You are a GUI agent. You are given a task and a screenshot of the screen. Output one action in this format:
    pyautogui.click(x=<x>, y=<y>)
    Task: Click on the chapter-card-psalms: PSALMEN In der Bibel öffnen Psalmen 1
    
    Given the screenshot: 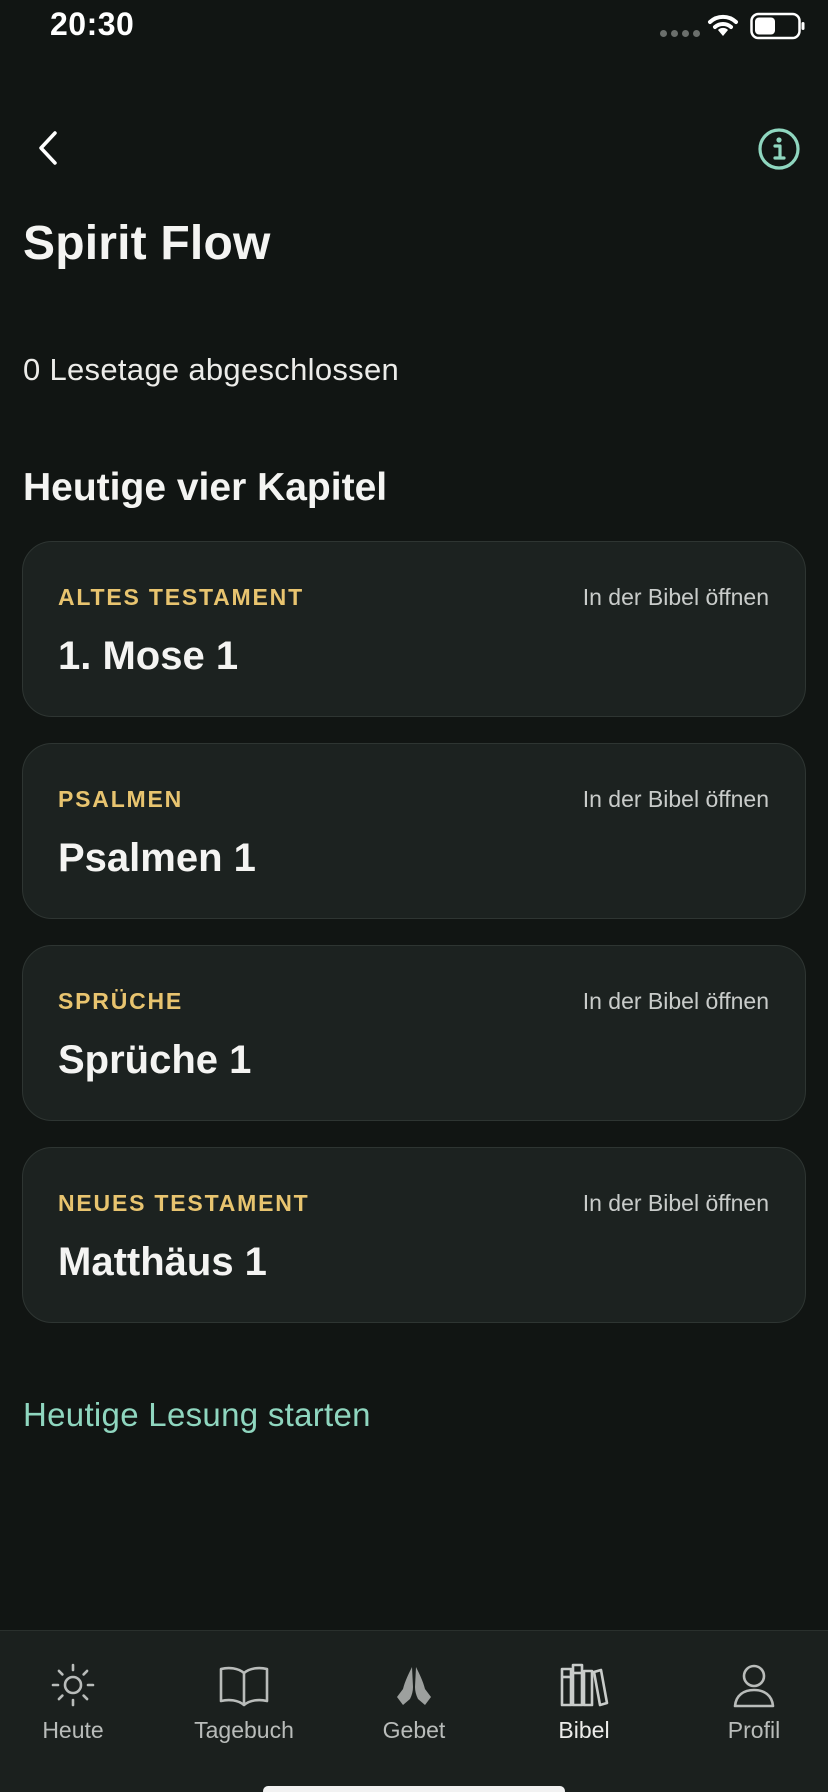 What is the action you would take?
    pyautogui.click(x=414, y=831)
    